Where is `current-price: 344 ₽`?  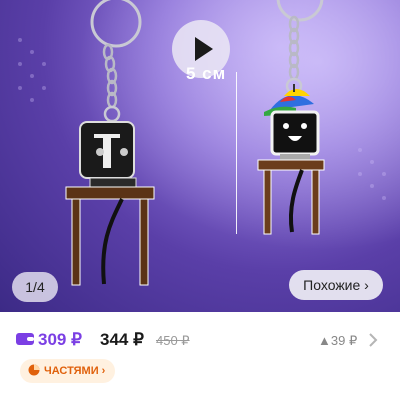 current-price: 344 ₽ is located at coordinates (122, 339).